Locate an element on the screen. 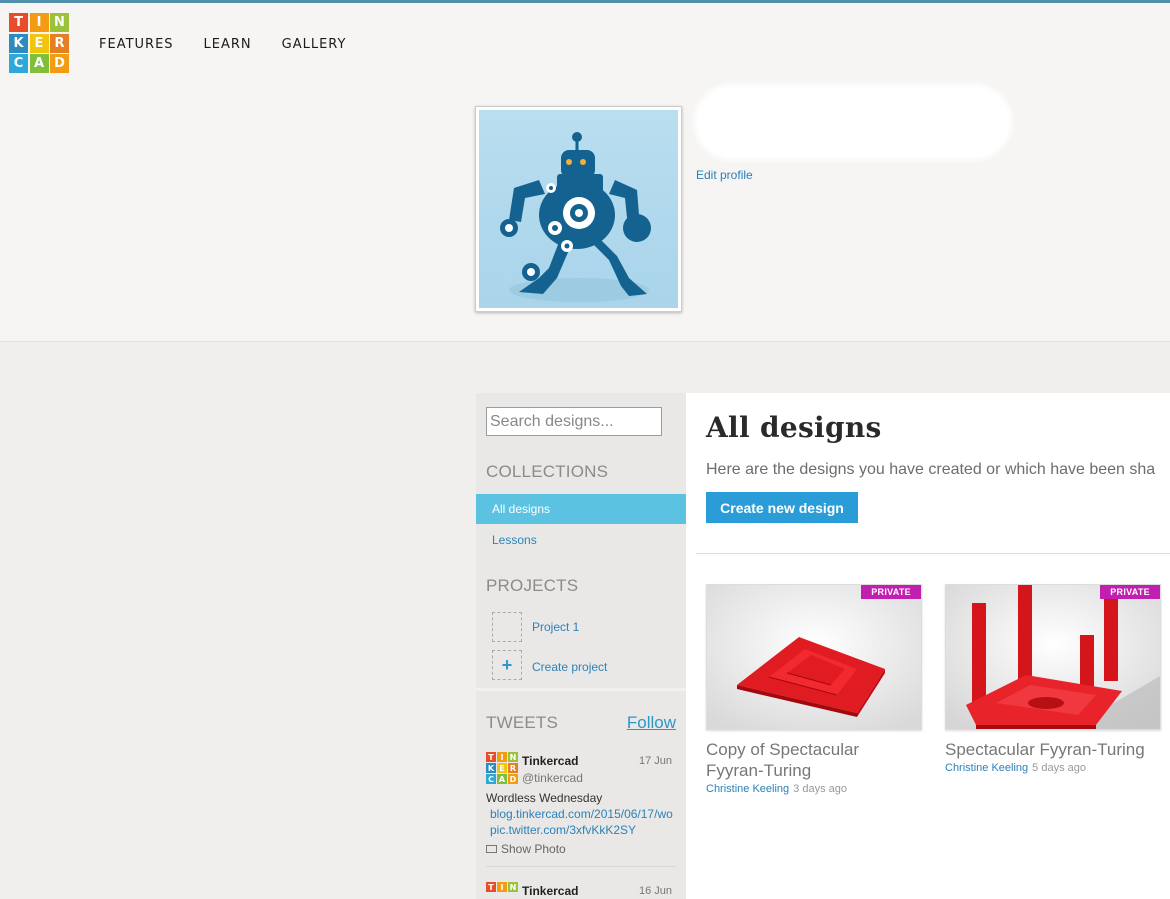 The width and height of the screenshot is (1170, 899). logo-letter: D is located at coordinates (59, 63).